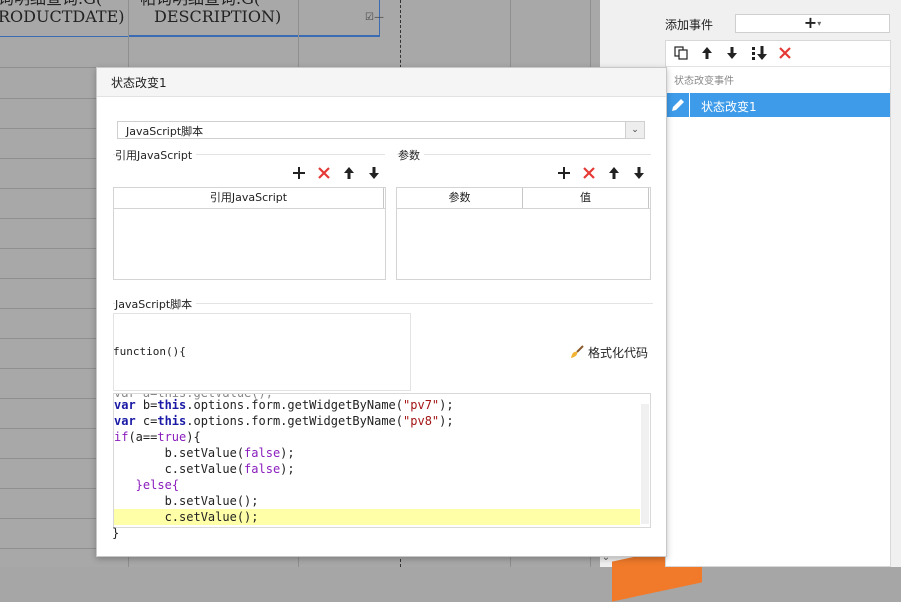  What do you see at coordinates (759, 53) in the screenshot?
I see `move-to-bottom-icon` at bounding box center [759, 53].